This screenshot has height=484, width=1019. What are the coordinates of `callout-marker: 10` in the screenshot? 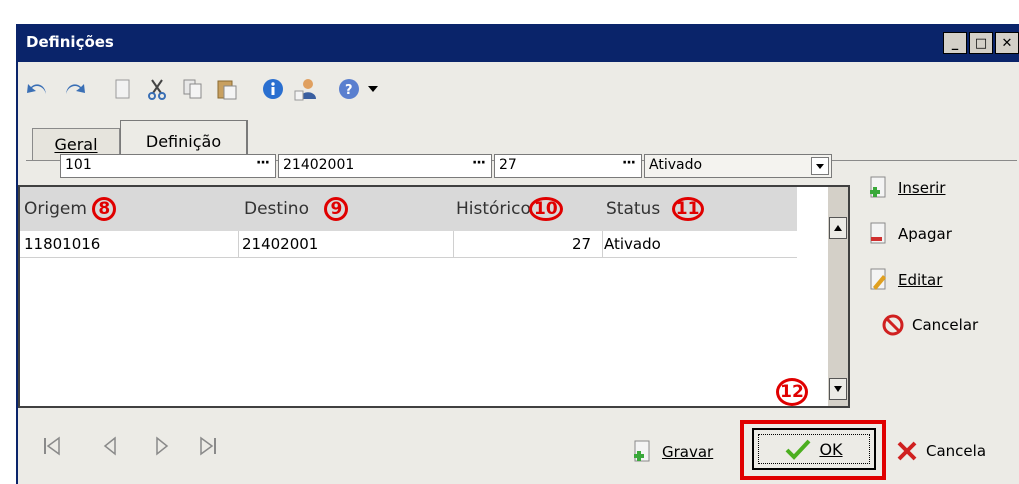 It's located at (545, 209).